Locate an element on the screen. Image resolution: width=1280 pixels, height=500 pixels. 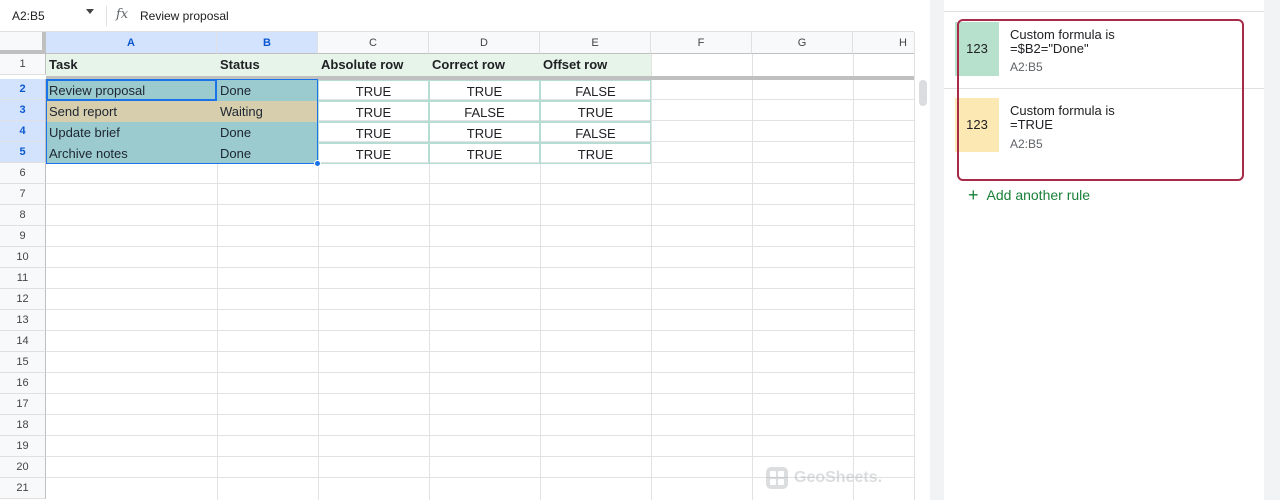
watermark: GeoSheets. is located at coordinates (824, 478).